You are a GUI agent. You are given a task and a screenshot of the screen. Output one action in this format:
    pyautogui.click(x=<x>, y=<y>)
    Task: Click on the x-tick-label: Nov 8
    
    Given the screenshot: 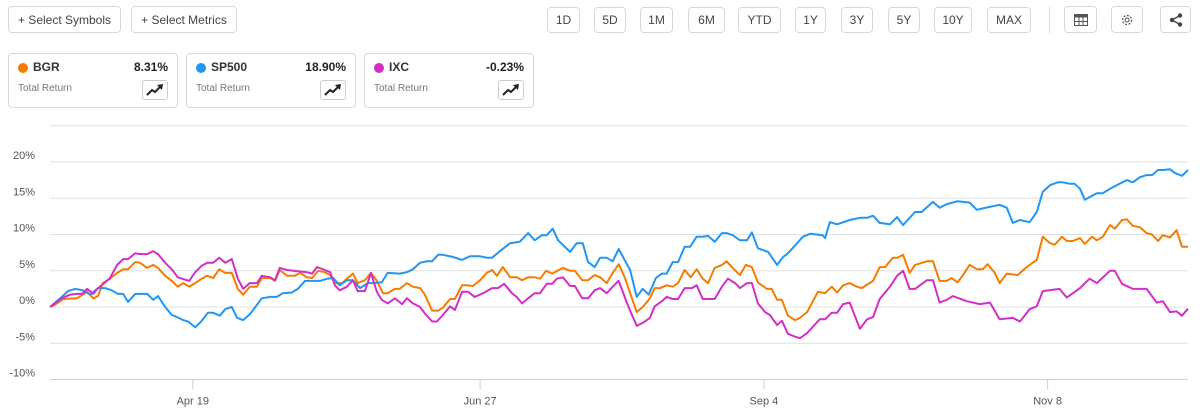 What is the action you would take?
    pyautogui.click(x=1047, y=402)
    